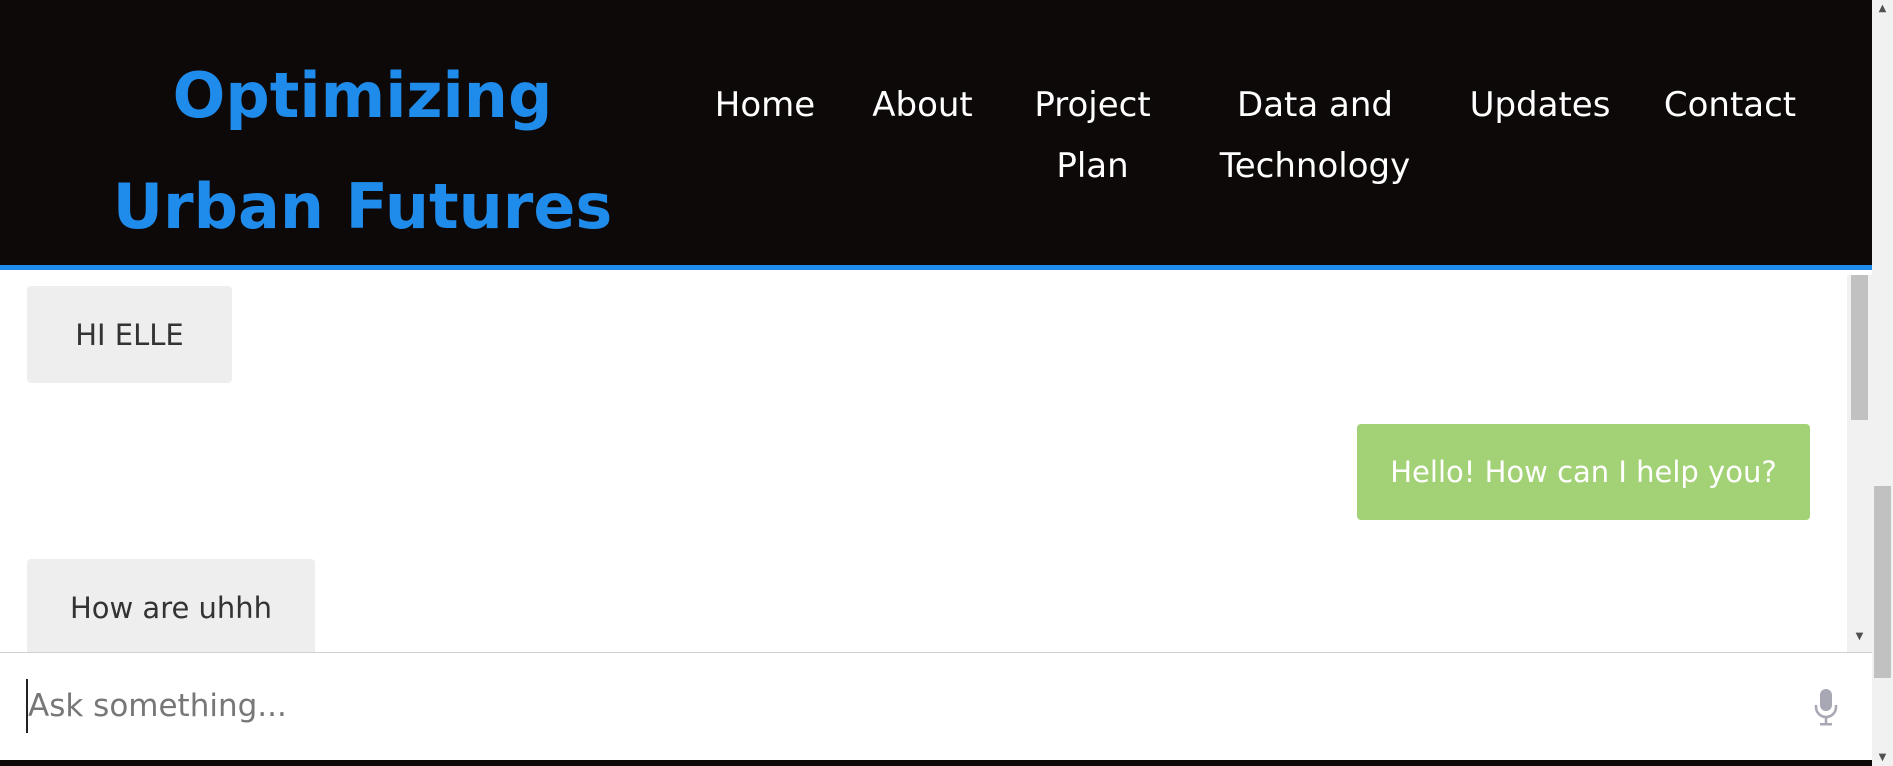  I want to click on page-scrollbar: ▲ ▼, so click(1882, 383).